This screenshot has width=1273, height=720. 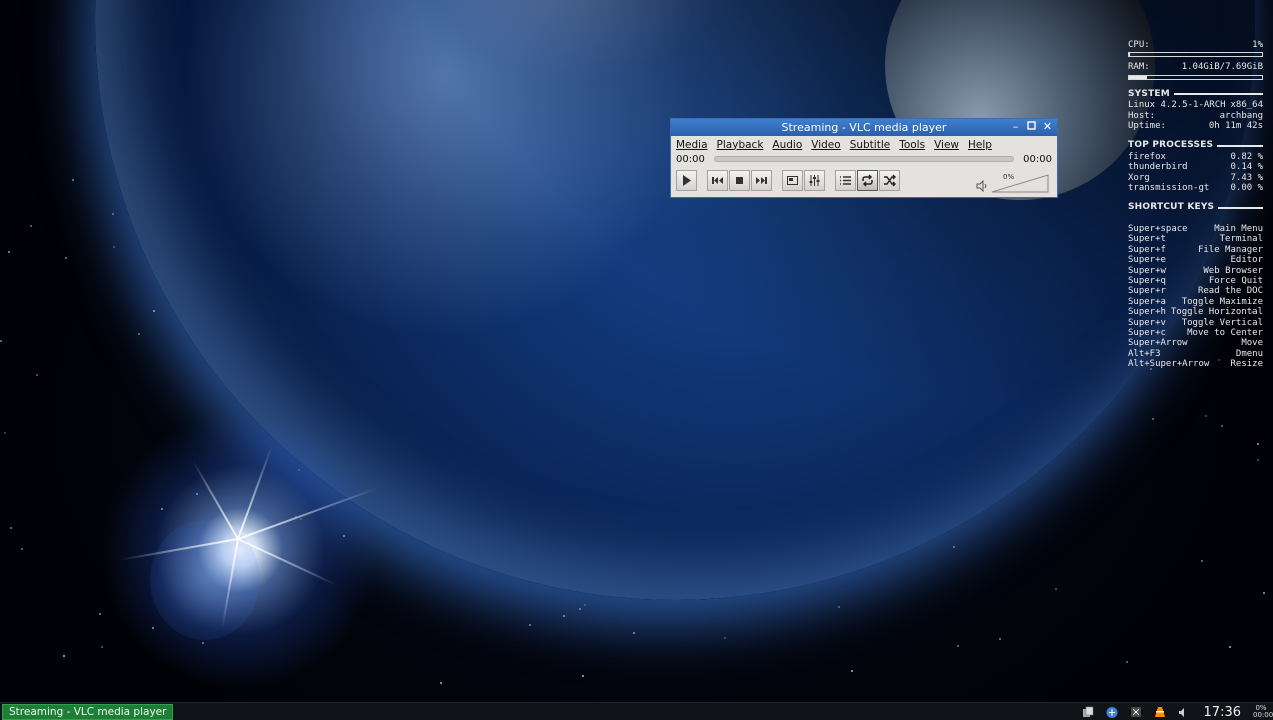 What do you see at coordinates (982, 186) in the screenshot?
I see `speaker-icon` at bounding box center [982, 186].